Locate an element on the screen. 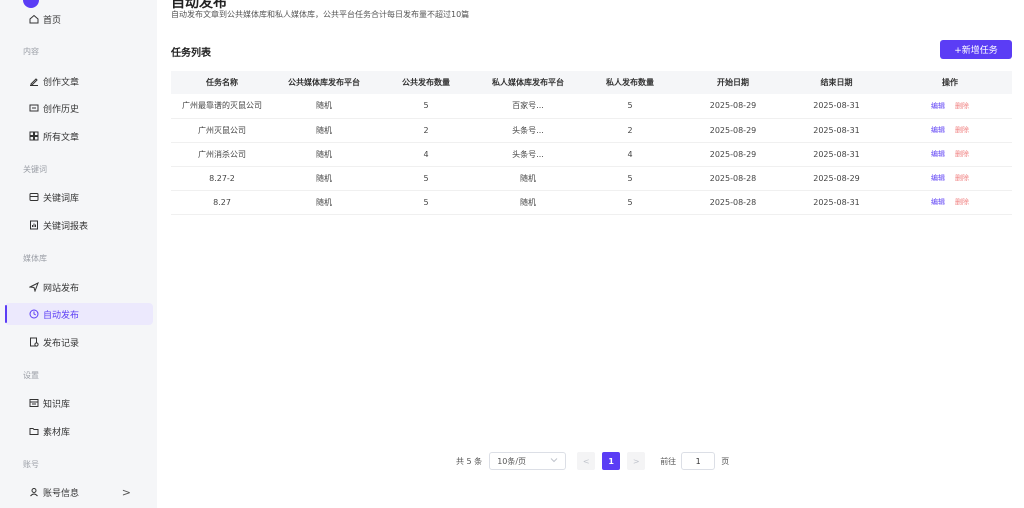 This screenshot has width=1024, height=508. sidebar-item-label: 知识库 is located at coordinates (57, 404).